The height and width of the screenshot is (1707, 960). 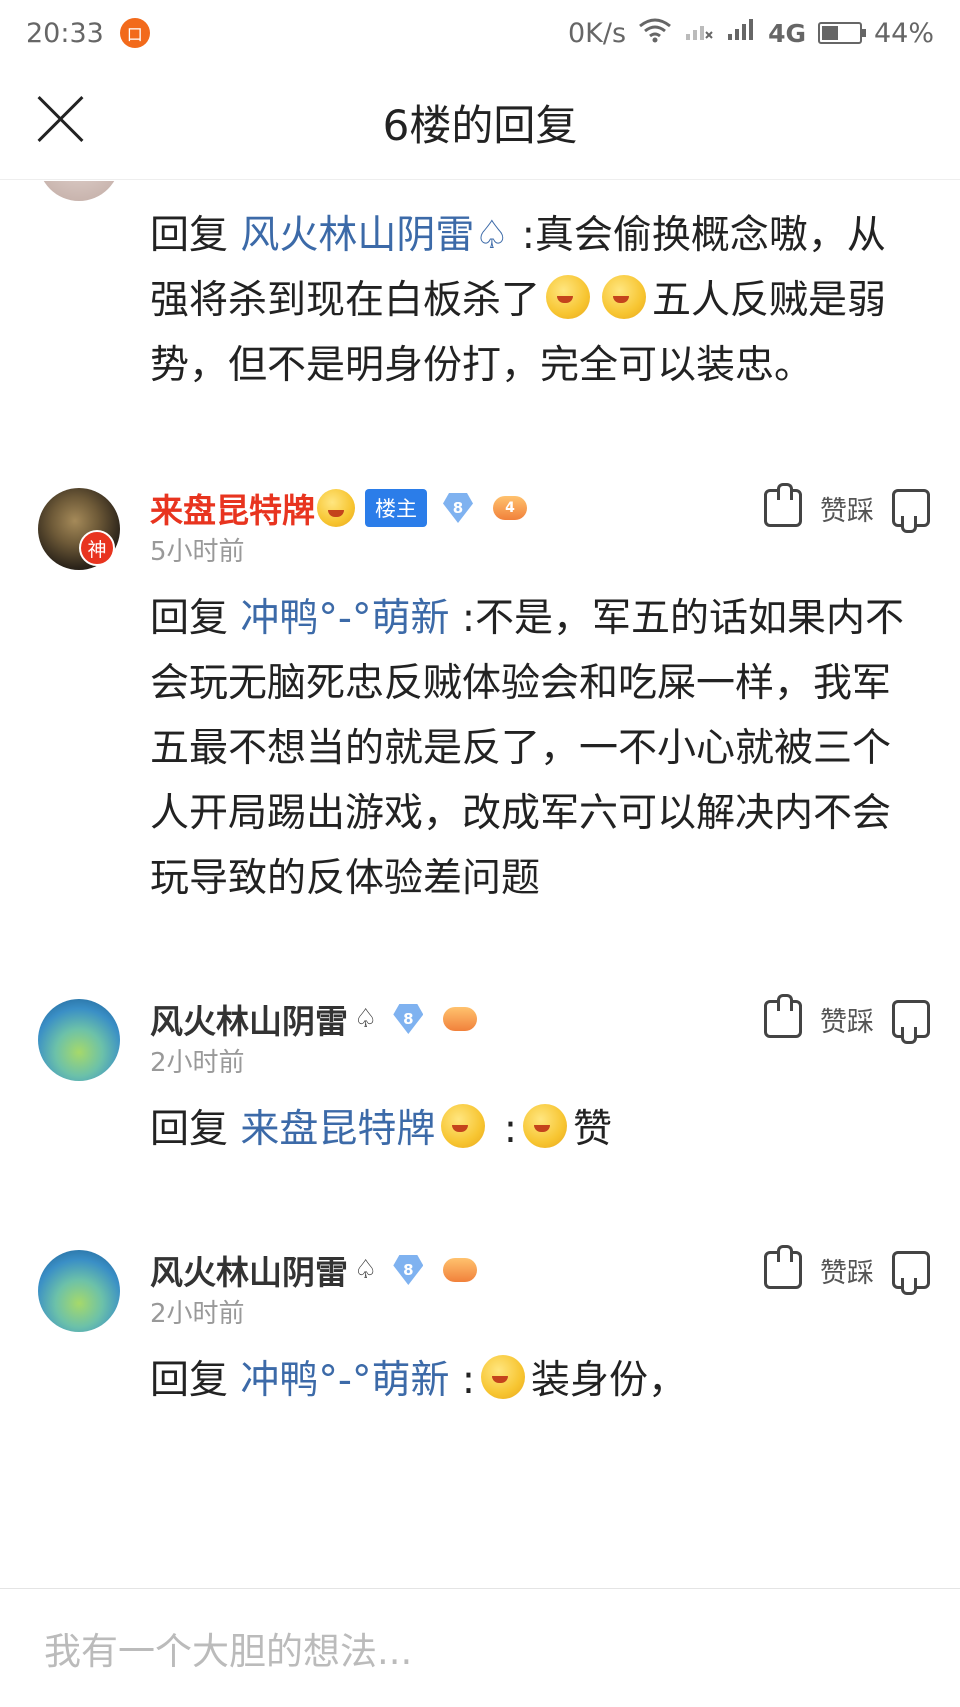 I want to click on mention-link: 来盘昆特牌, so click(x=337, y=1129).